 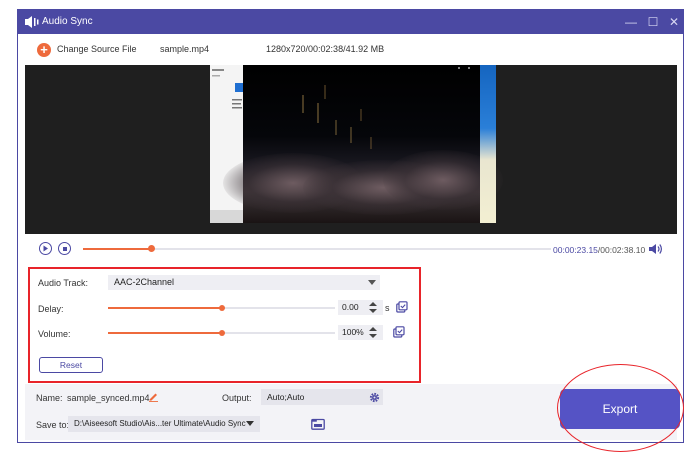 I want to click on name-label: Name:, so click(x=49, y=398).